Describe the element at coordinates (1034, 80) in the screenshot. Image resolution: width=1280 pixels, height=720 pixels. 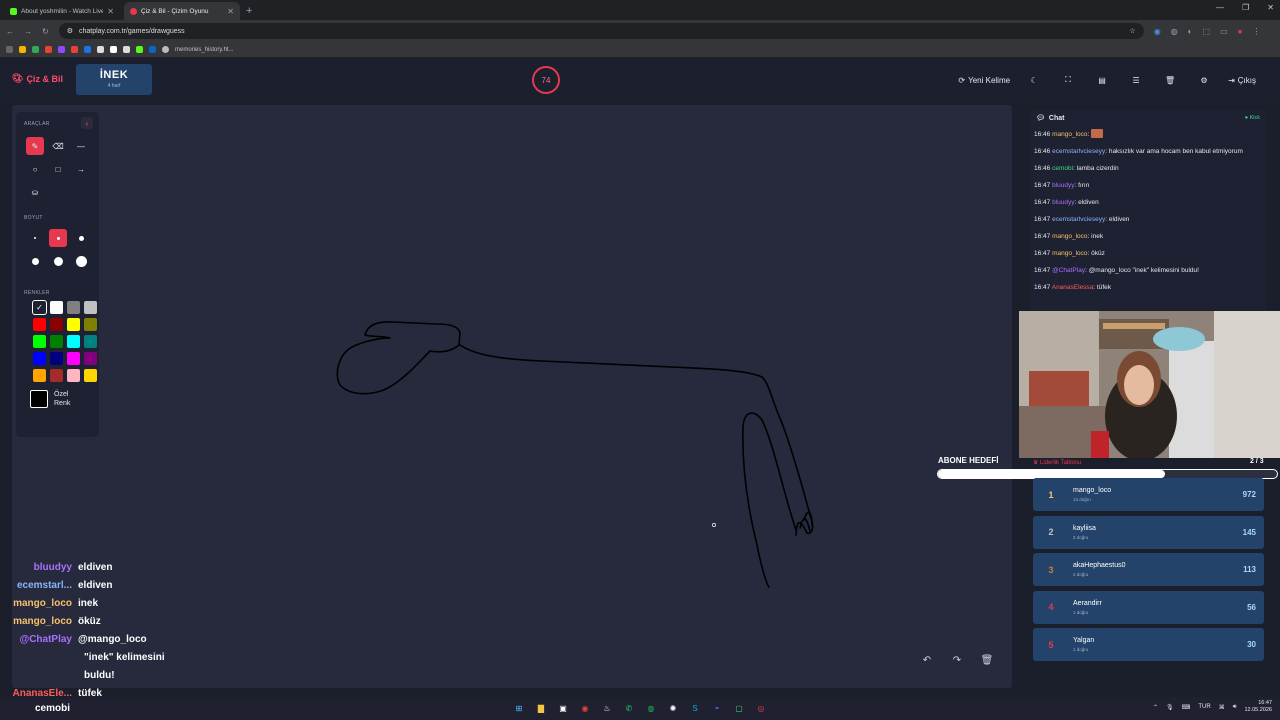
I see `dark-mode-button: ☾` at that location.